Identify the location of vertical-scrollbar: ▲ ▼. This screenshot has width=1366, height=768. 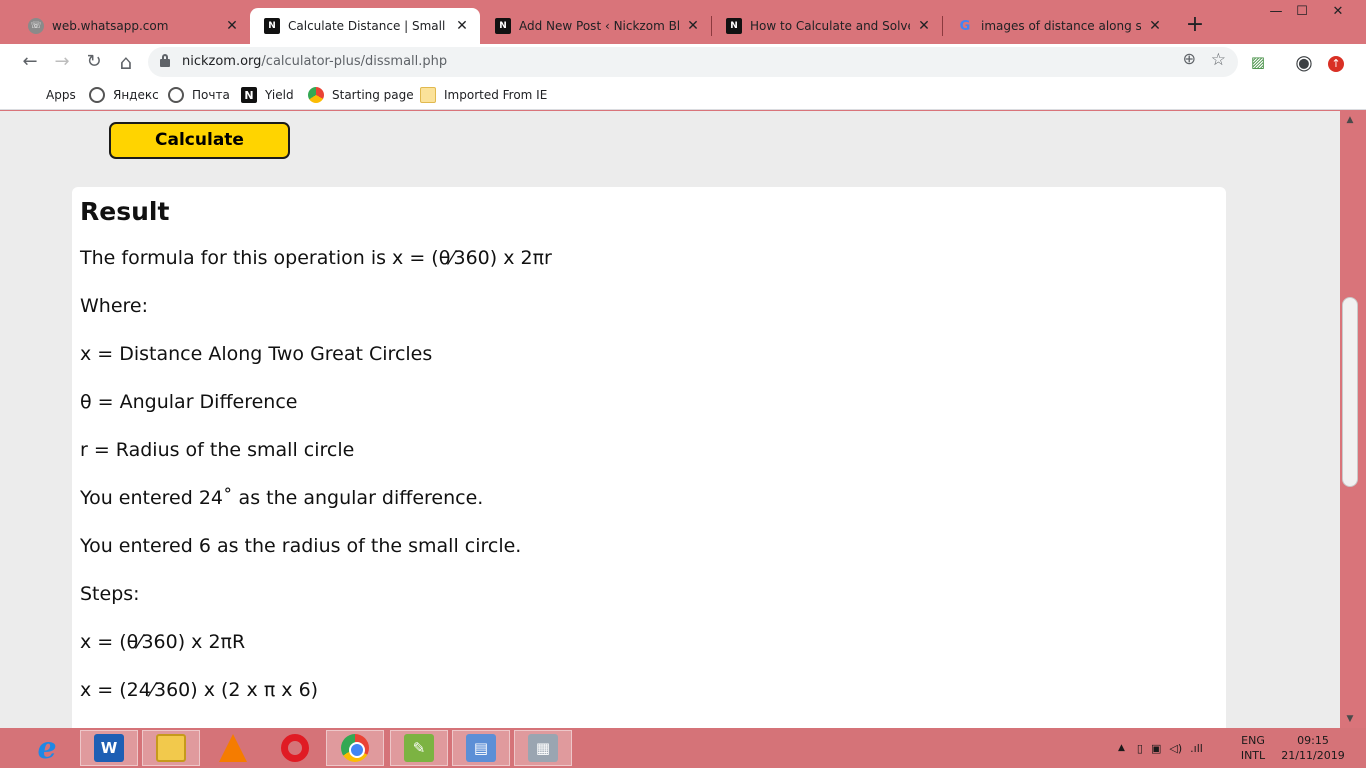
(1353, 419).